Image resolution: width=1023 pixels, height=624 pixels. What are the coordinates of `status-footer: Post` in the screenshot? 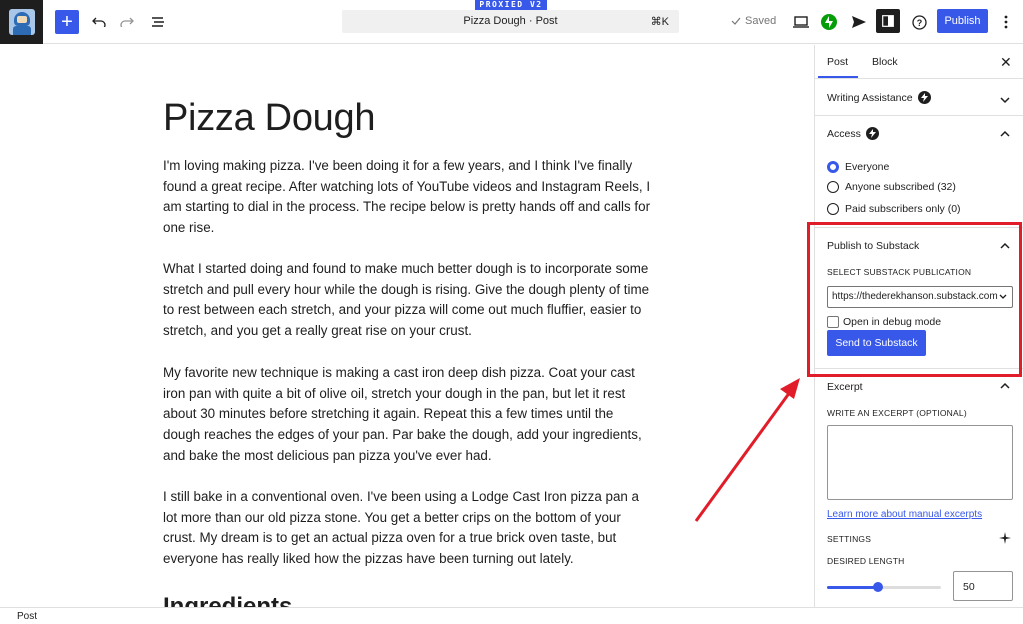 It's located at (511, 615).